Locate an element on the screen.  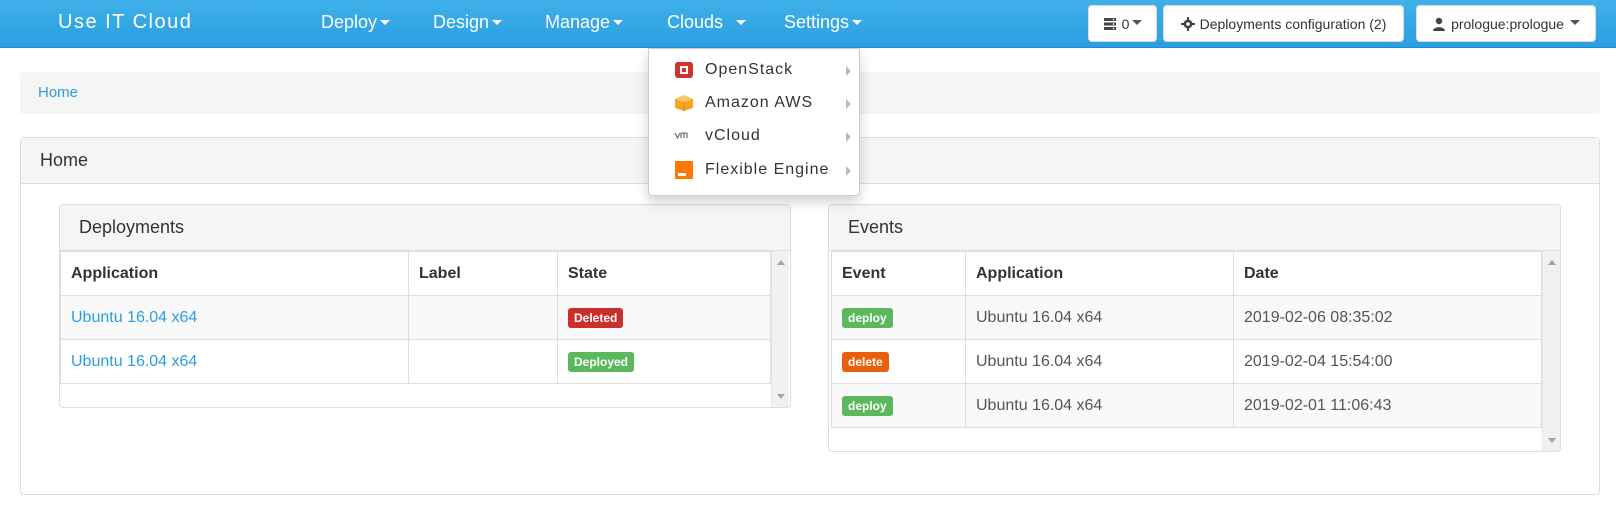
nav-menu-deploy-label: Deploy is located at coordinates (349, 22).